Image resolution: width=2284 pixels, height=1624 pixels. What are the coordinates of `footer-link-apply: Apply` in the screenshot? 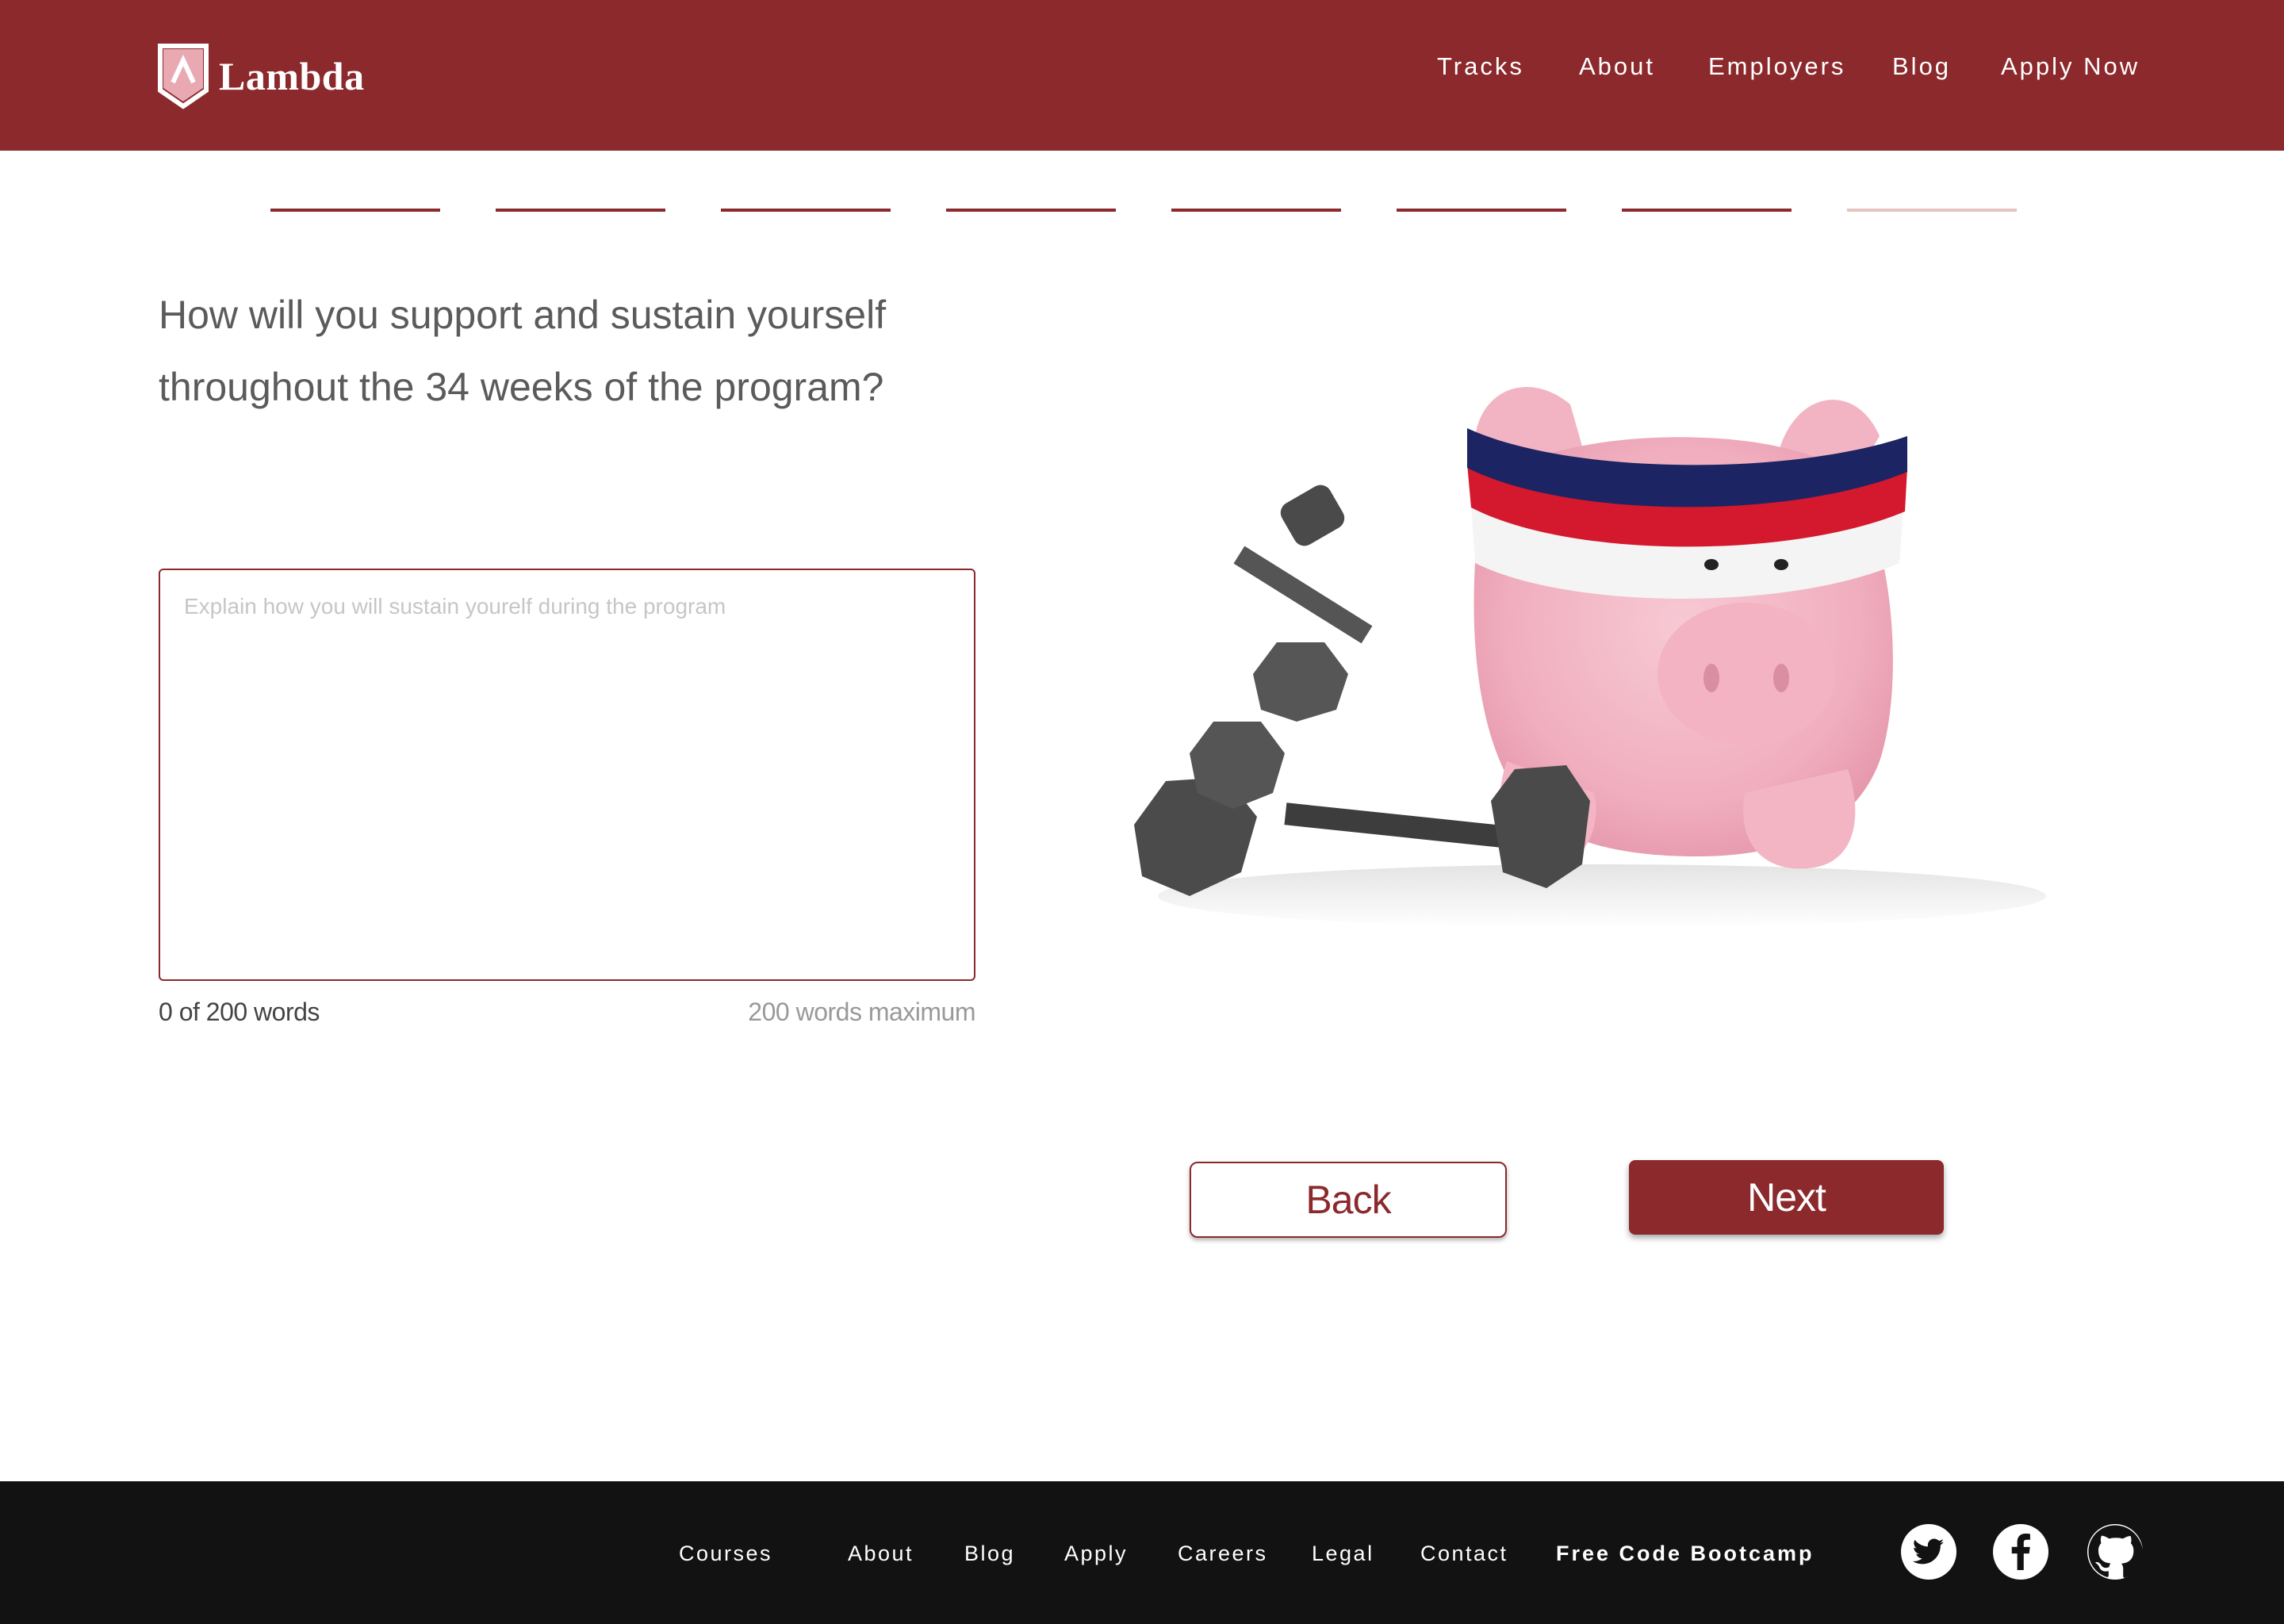 It's located at (1096, 1554).